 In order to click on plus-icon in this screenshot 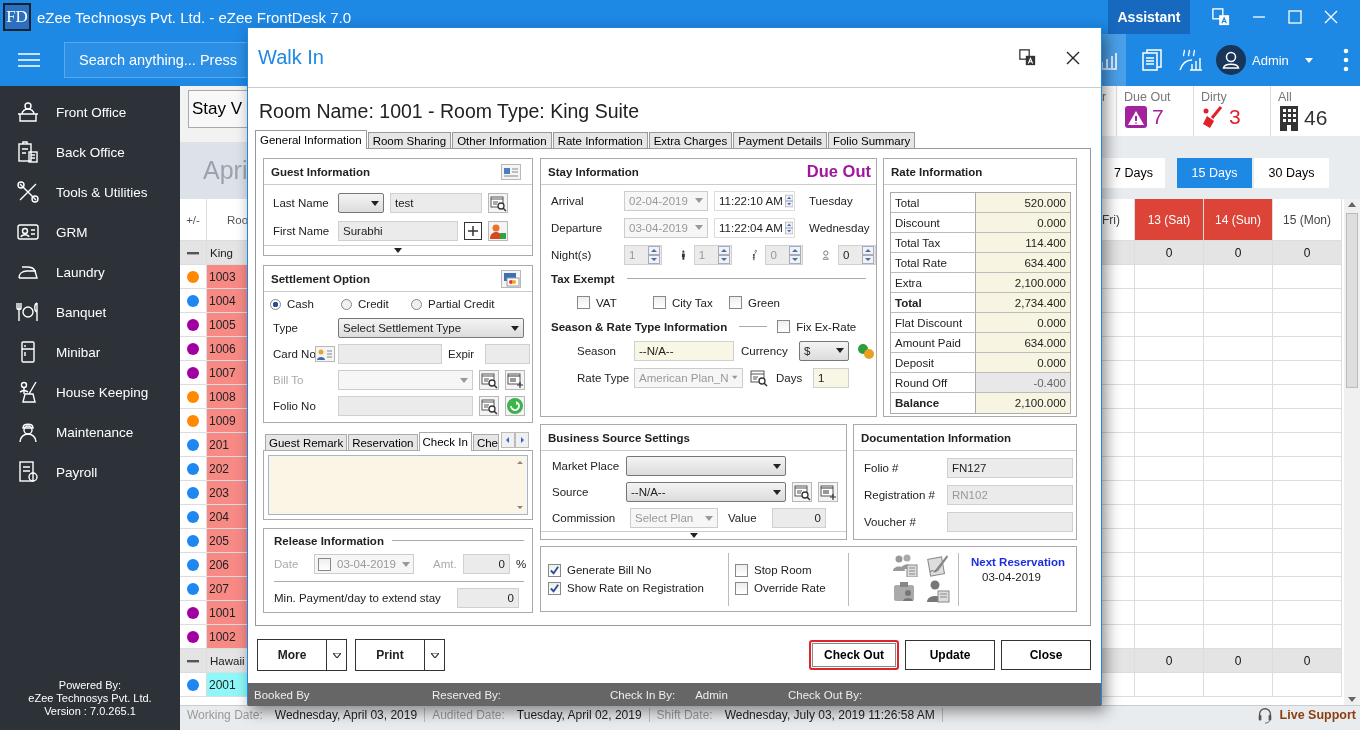, I will do `click(473, 231)`.